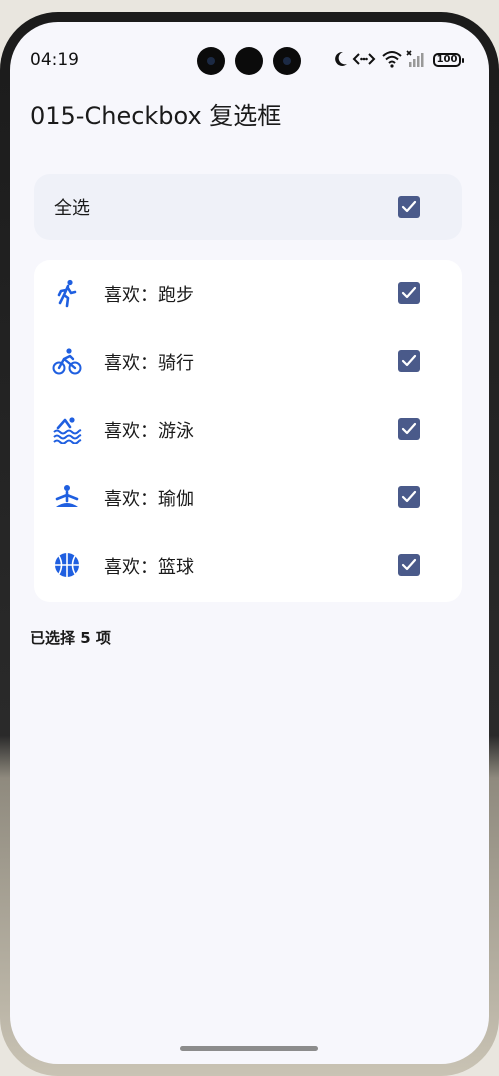  What do you see at coordinates (392, 59) in the screenshot?
I see `wifi-icon` at bounding box center [392, 59].